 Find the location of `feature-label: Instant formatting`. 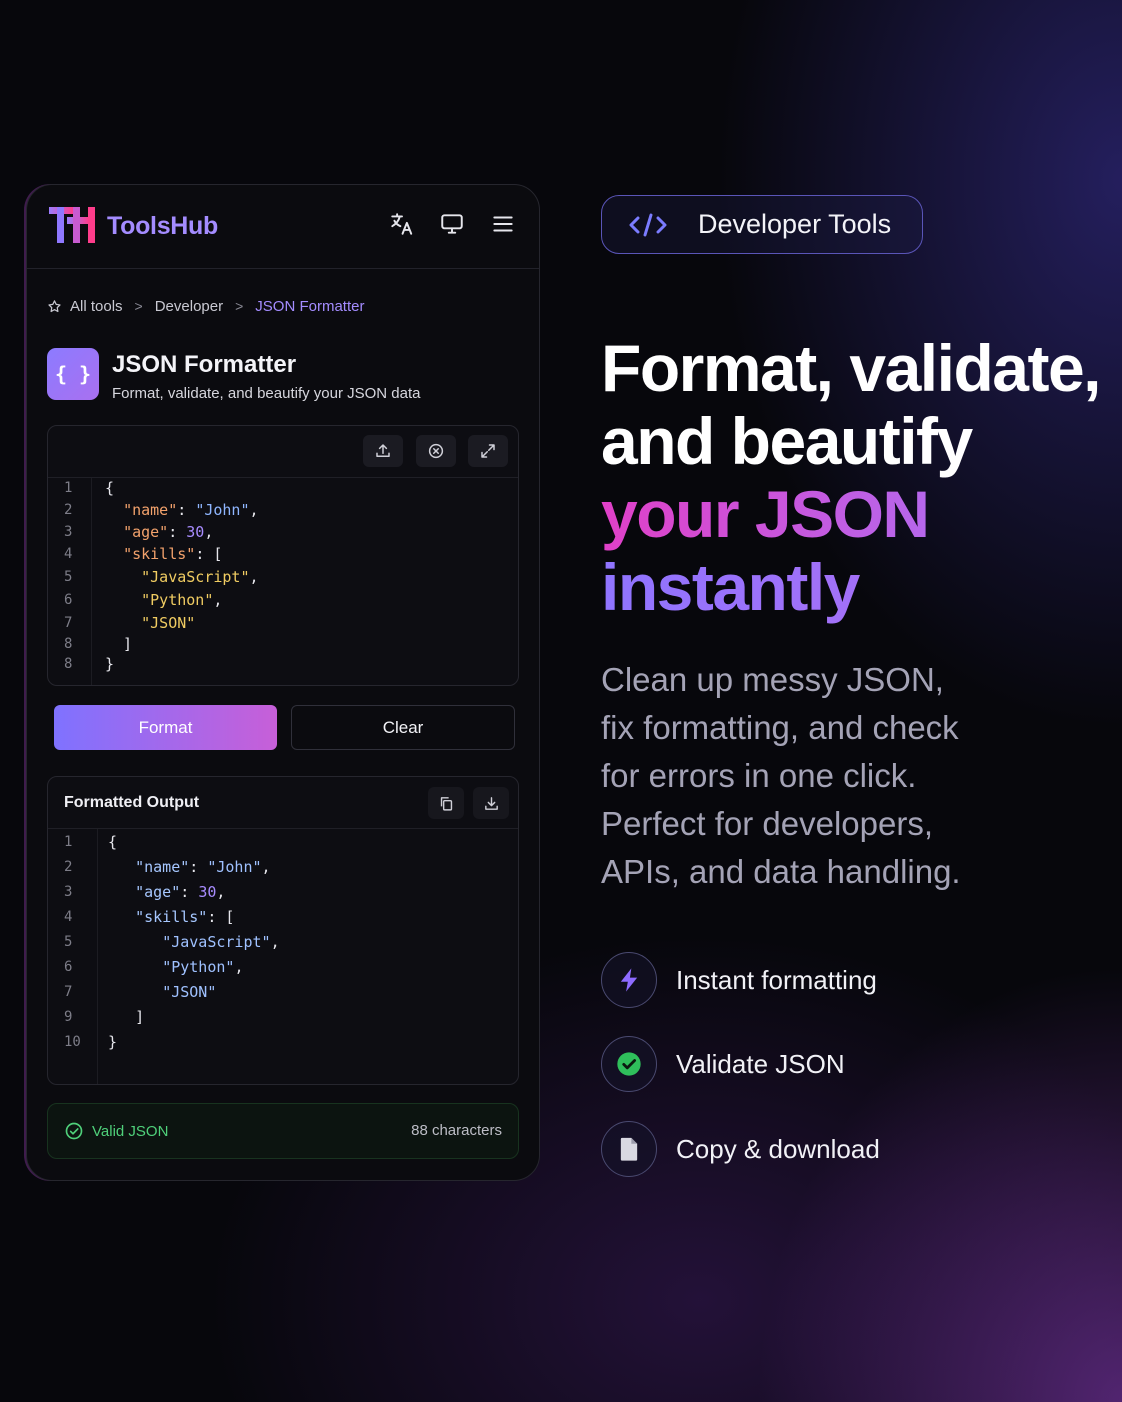

feature-label: Instant formatting is located at coordinates (776, 980).